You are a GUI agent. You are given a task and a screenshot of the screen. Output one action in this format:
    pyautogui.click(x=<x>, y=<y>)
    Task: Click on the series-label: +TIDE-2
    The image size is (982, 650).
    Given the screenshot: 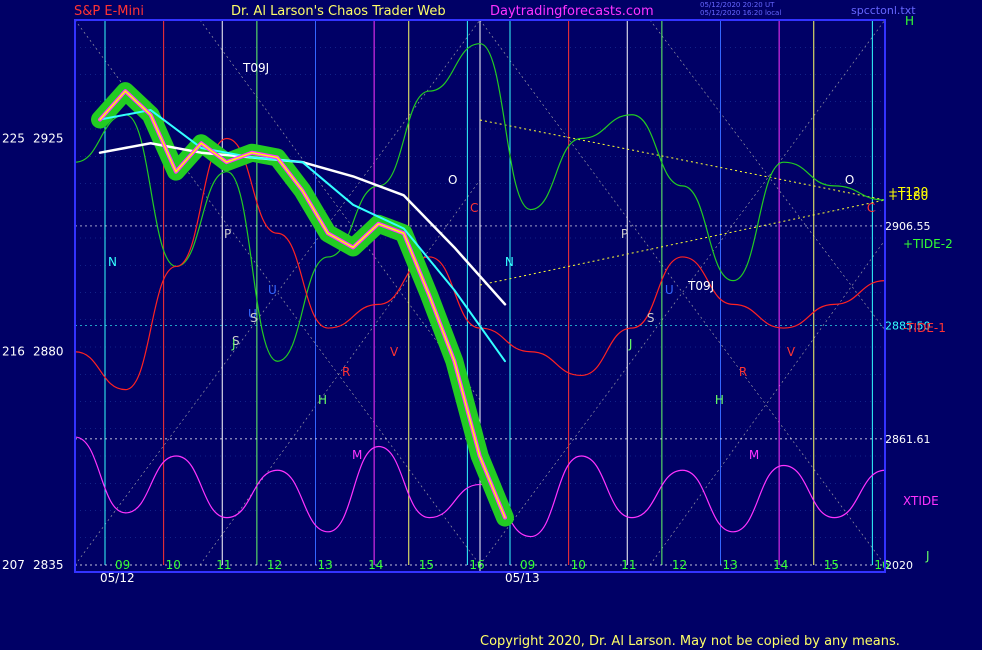 What is the action you would take?
    pyautogui.click(x=928, y=244)
    